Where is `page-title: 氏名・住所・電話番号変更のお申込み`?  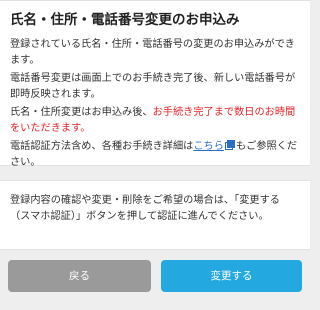
page-title: 氏名・住所・電話番号変更のお申込み is located at coordinates (125, 20).